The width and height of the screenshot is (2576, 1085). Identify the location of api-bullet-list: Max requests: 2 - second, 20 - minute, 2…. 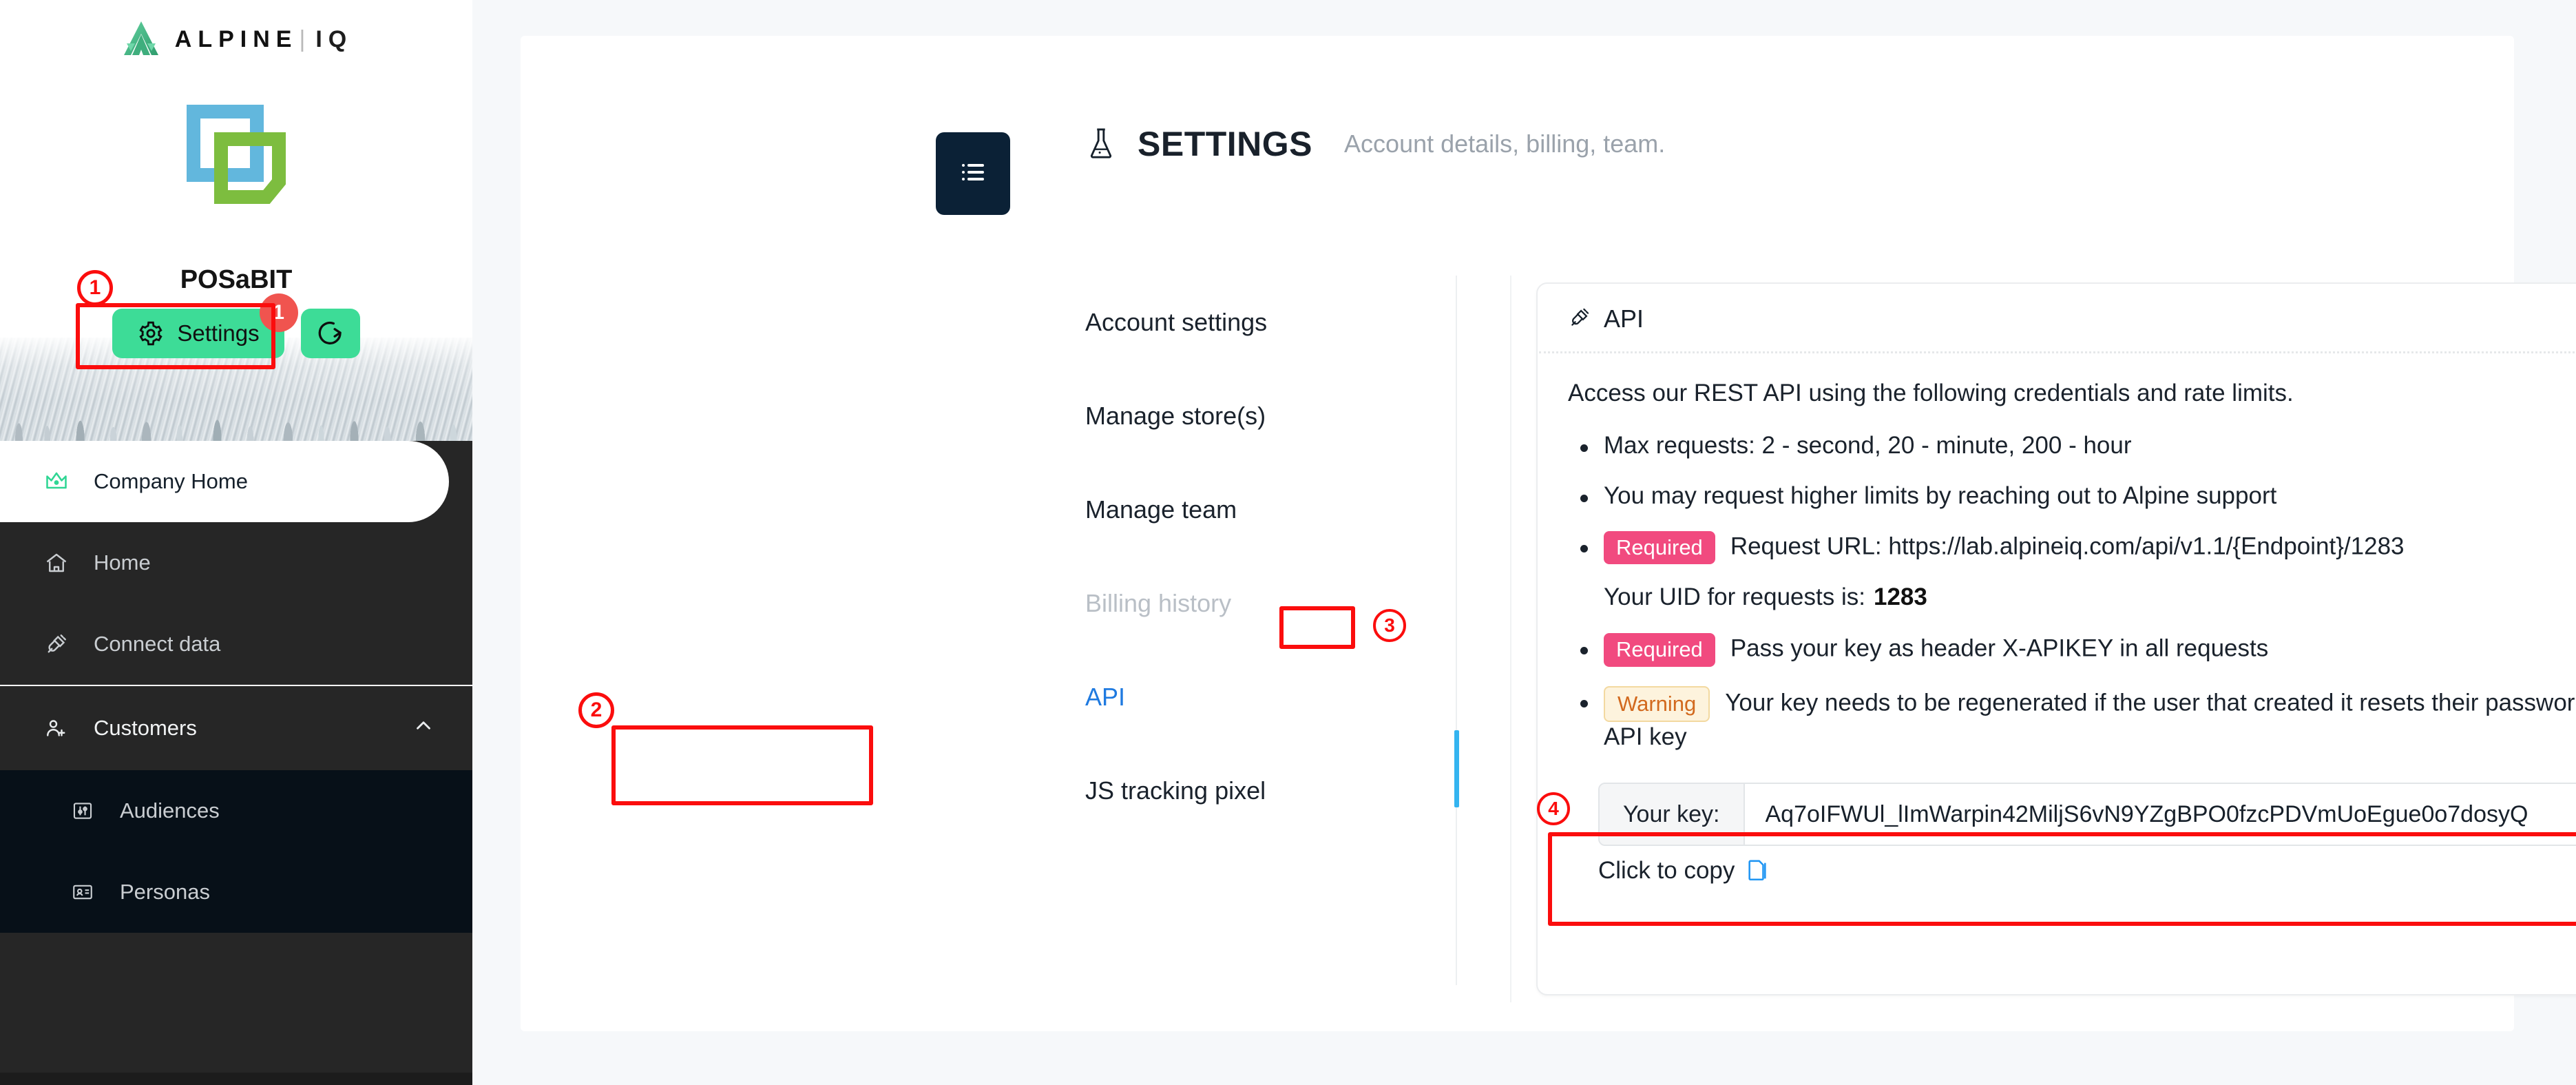
(2072, 591).